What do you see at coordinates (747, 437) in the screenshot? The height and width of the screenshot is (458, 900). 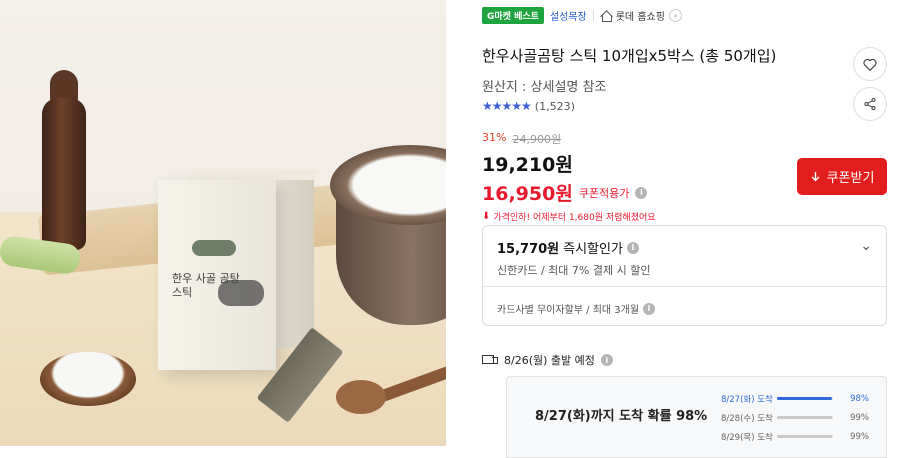 I see `arrival-date-label: 8/29(목) 도착` at bounding box center [747, 437].